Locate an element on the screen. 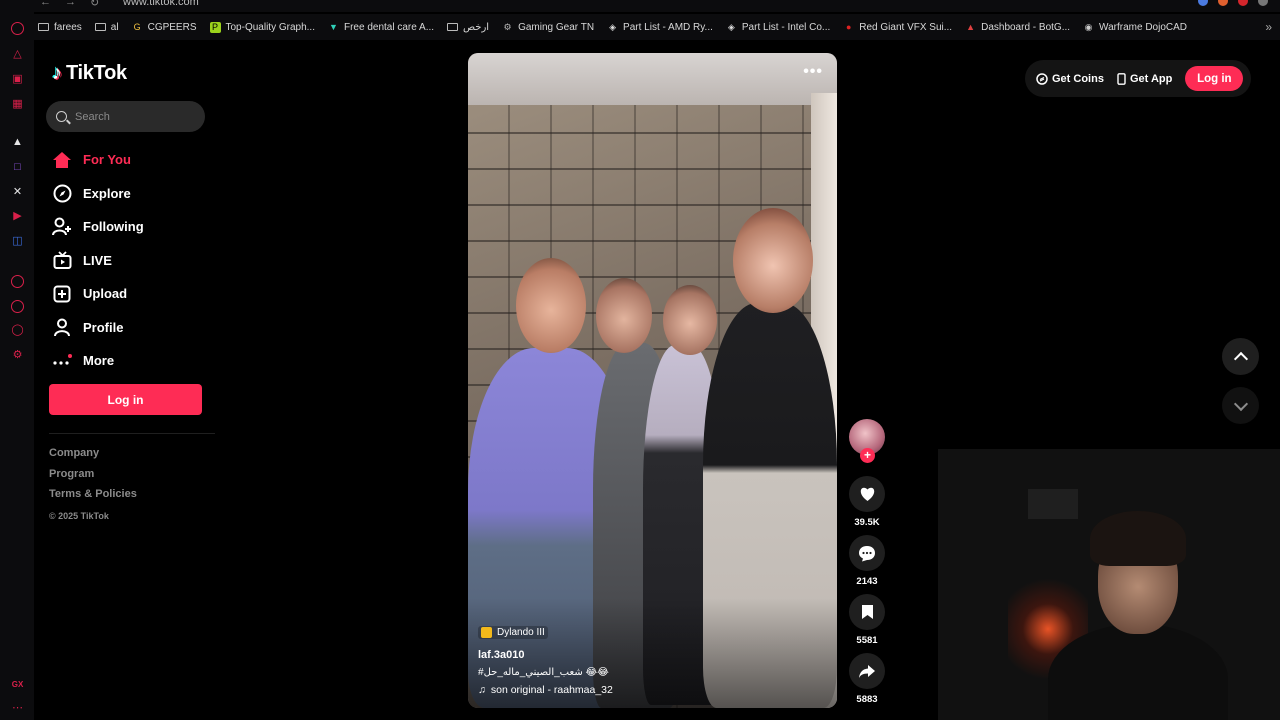 This screenshot has width=1280, height=720. search-input is located at coordinates (135, 116).